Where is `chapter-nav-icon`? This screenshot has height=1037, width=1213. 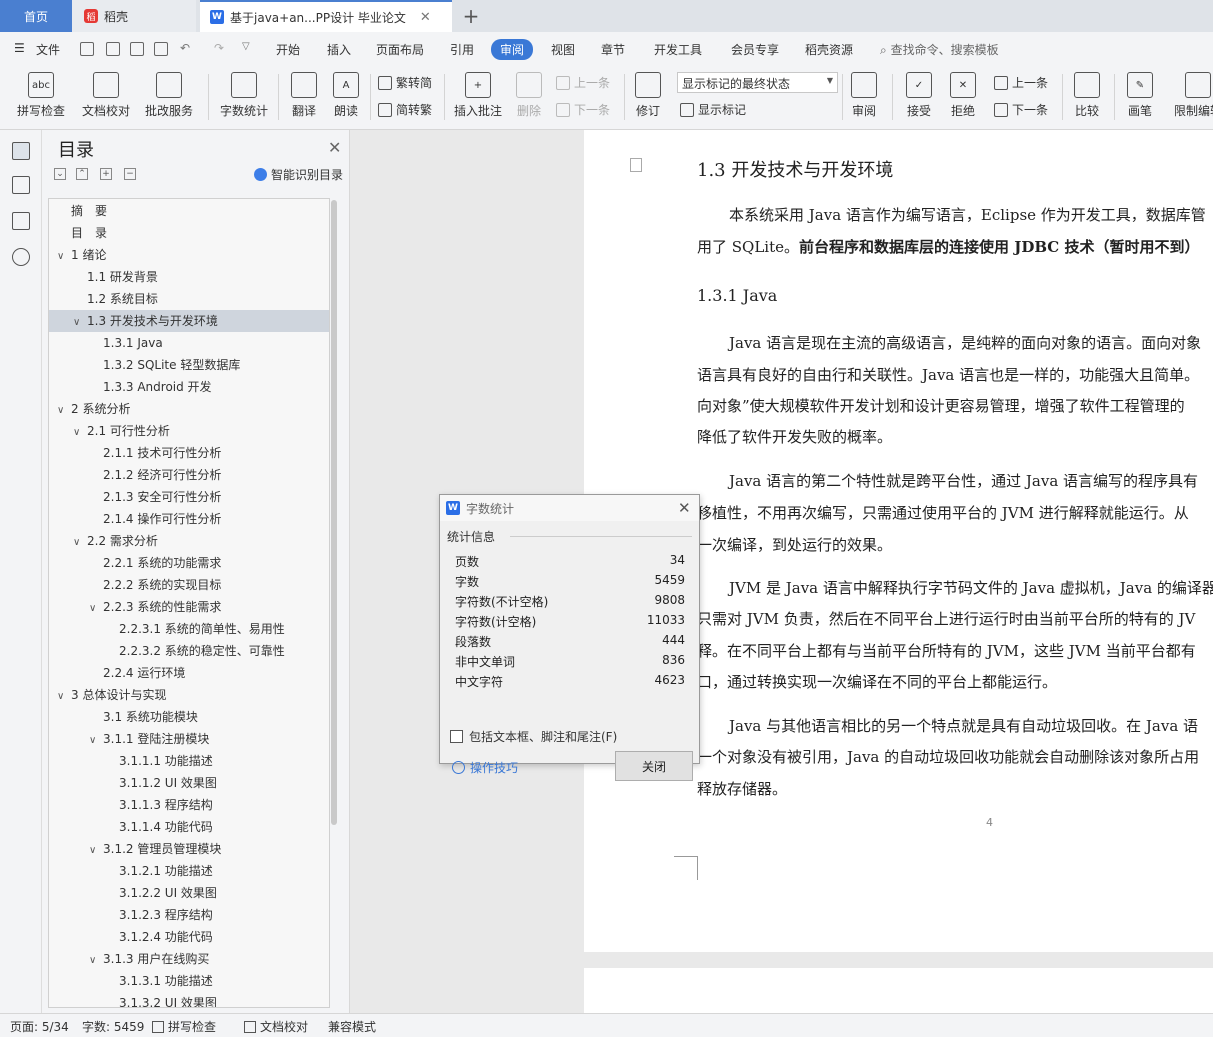 chapter-nav-icon is located at coordinates (21, 185).